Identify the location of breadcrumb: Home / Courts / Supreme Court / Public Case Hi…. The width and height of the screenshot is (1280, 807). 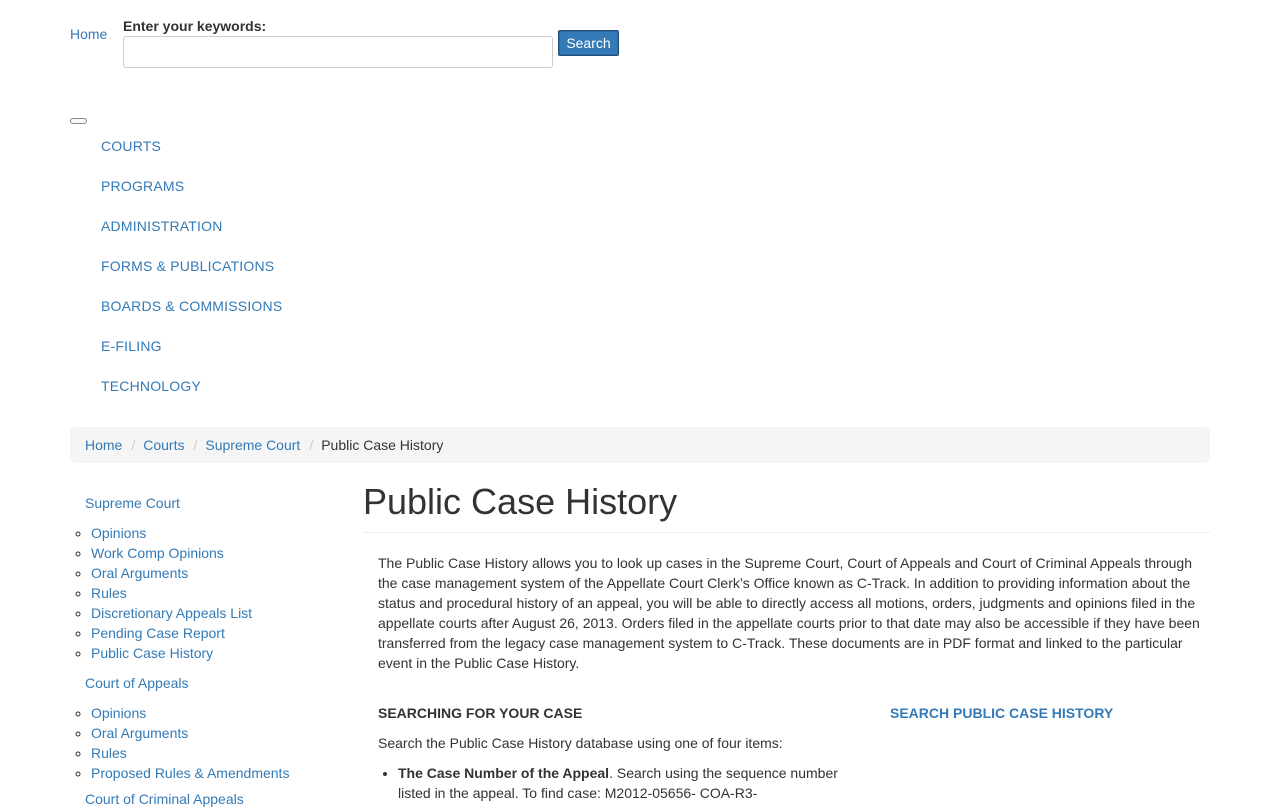
(640, 445).